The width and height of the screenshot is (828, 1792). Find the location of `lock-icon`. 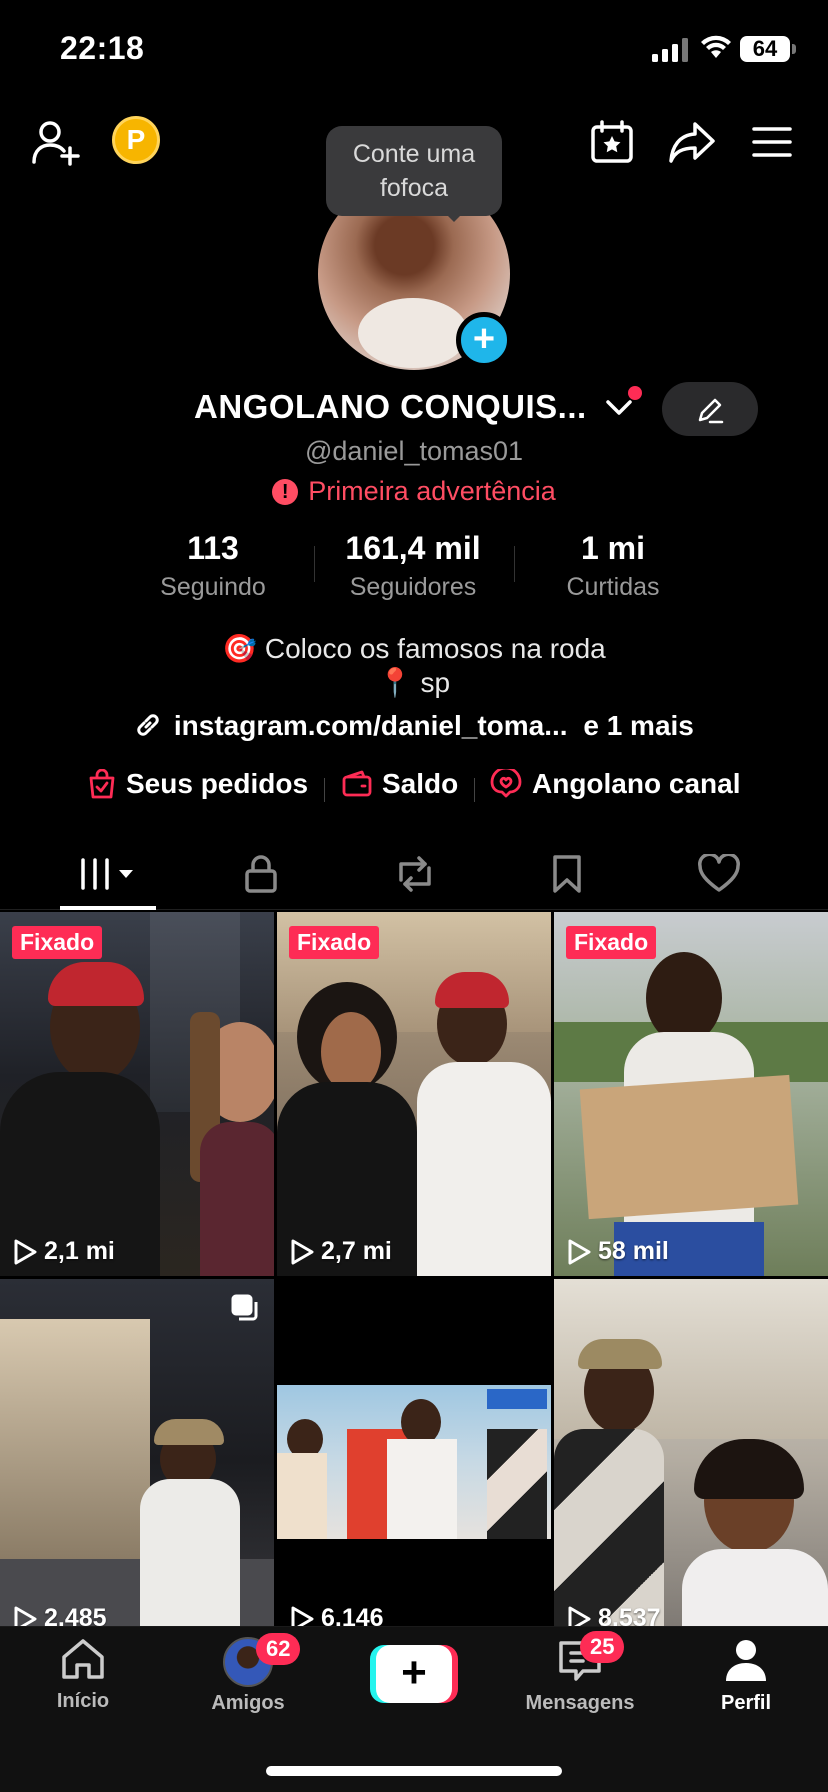

lock-icon is located at coordinates (260, 874).